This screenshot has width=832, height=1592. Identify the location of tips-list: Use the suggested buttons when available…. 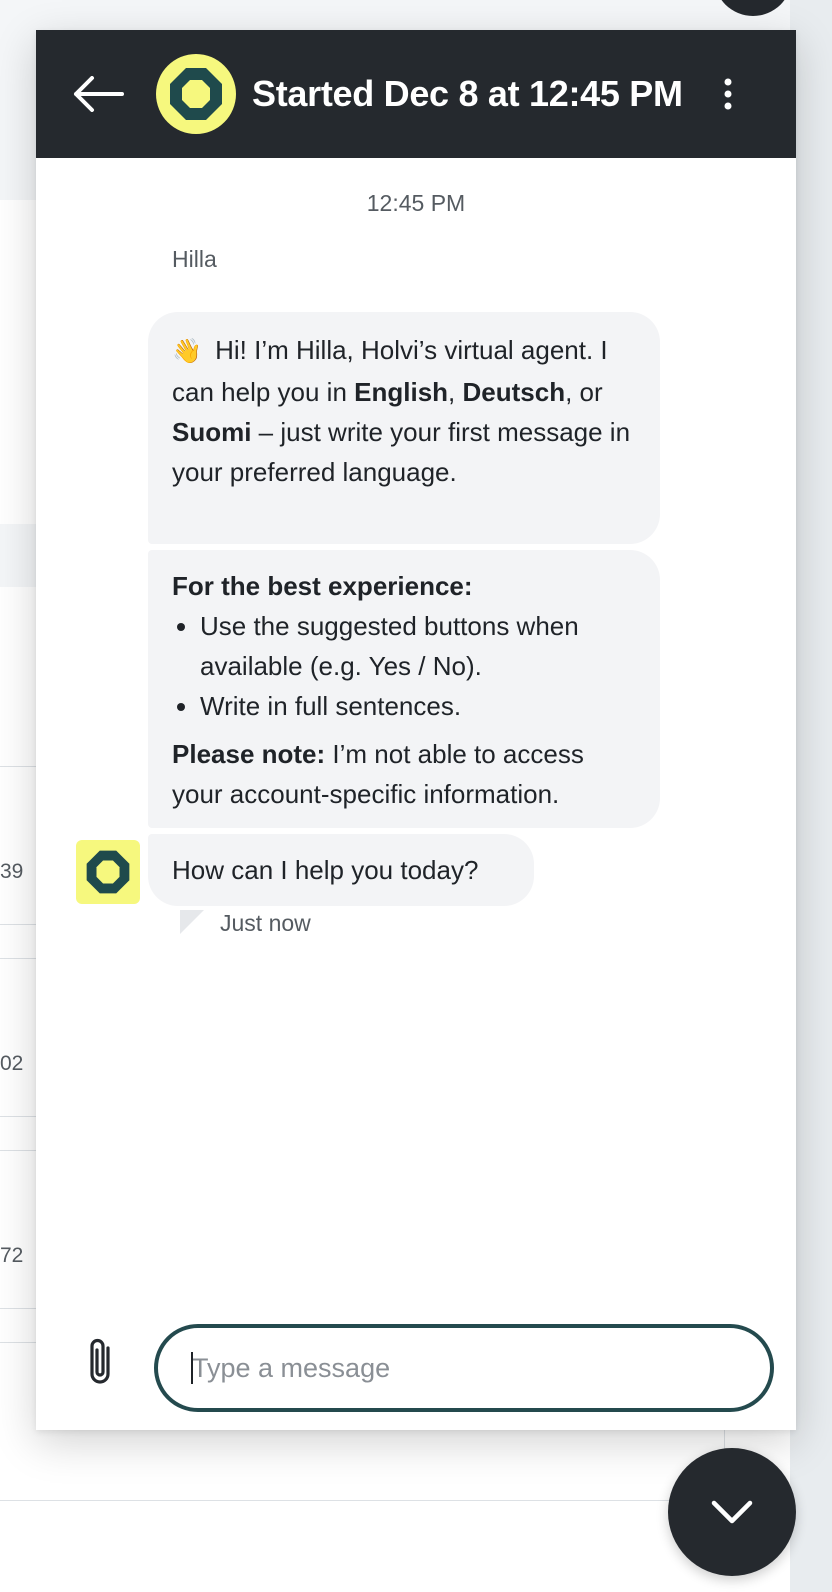
(404, 666).